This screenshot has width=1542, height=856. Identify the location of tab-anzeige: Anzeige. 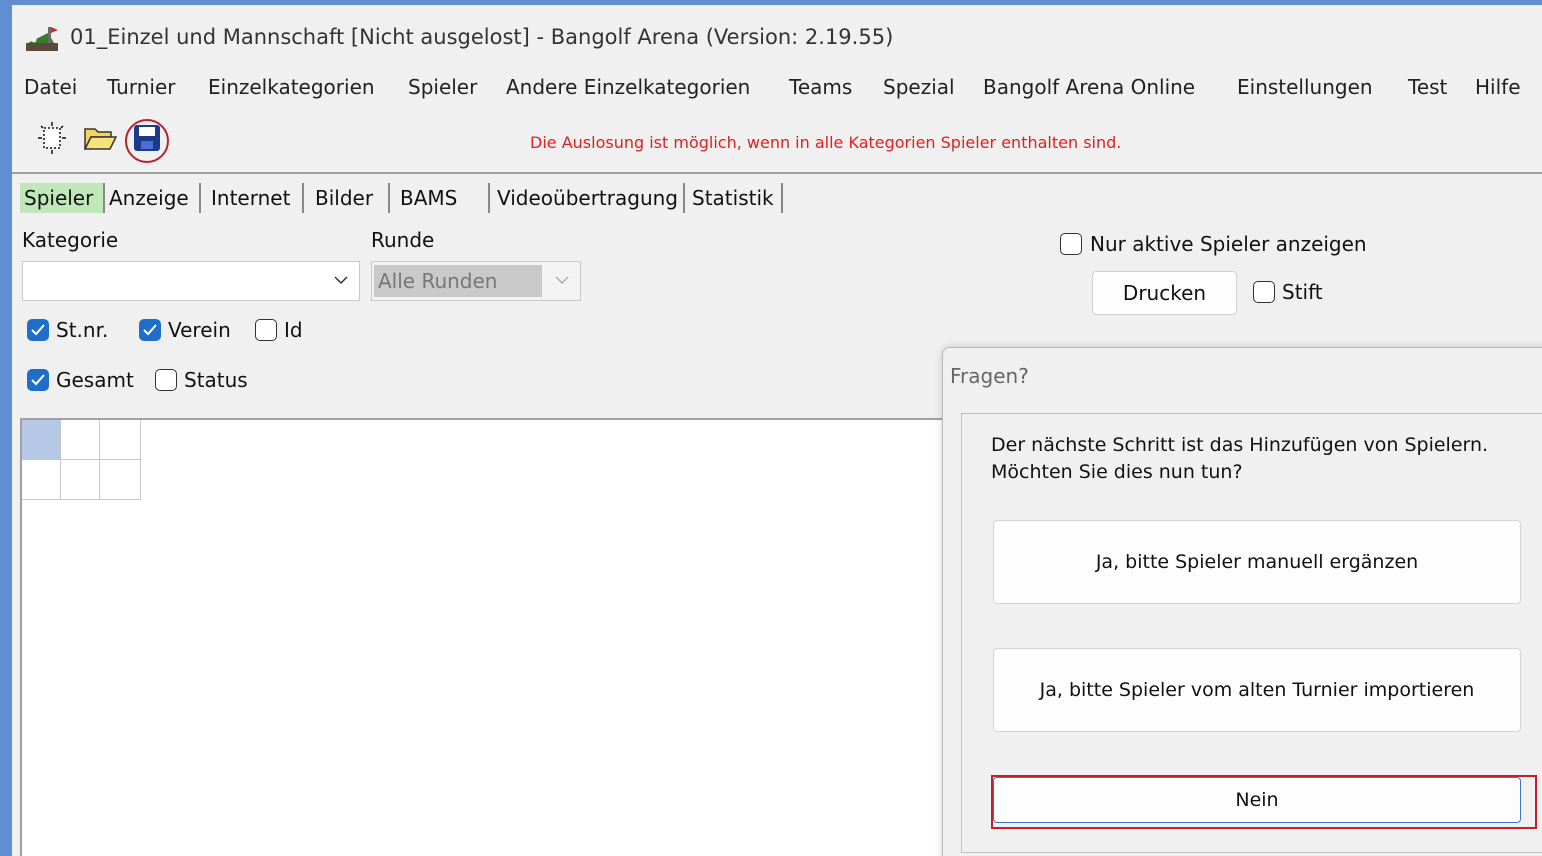
(152, 198).